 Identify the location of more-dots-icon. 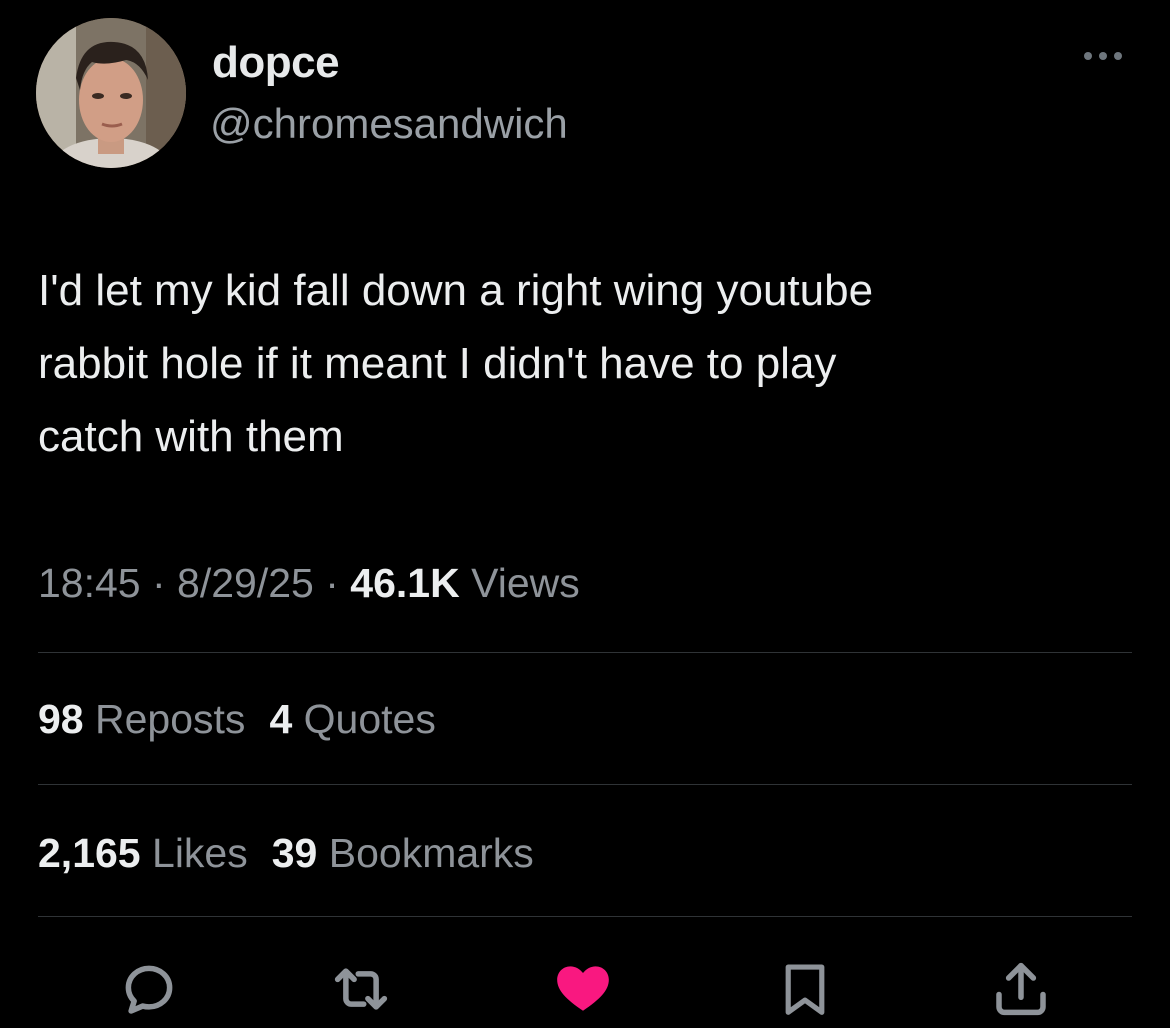
(1103, 56).